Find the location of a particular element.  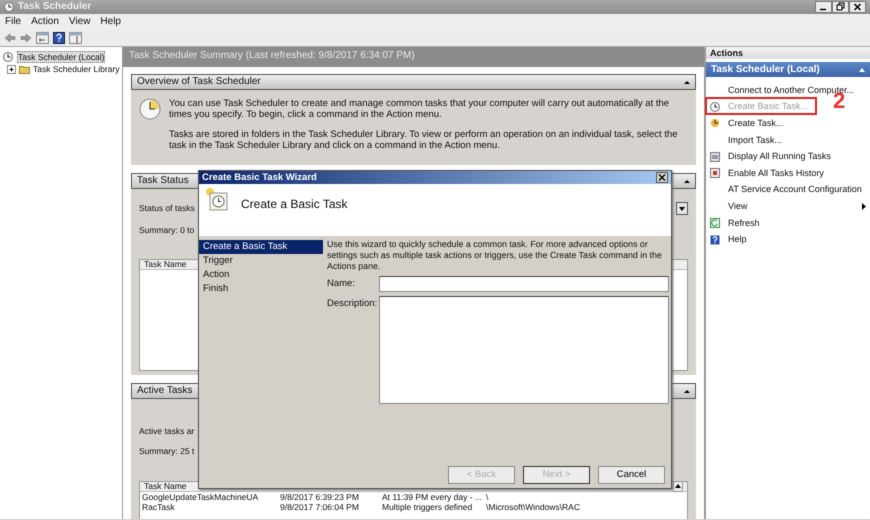

name-field is located at coordinates (524, 284).